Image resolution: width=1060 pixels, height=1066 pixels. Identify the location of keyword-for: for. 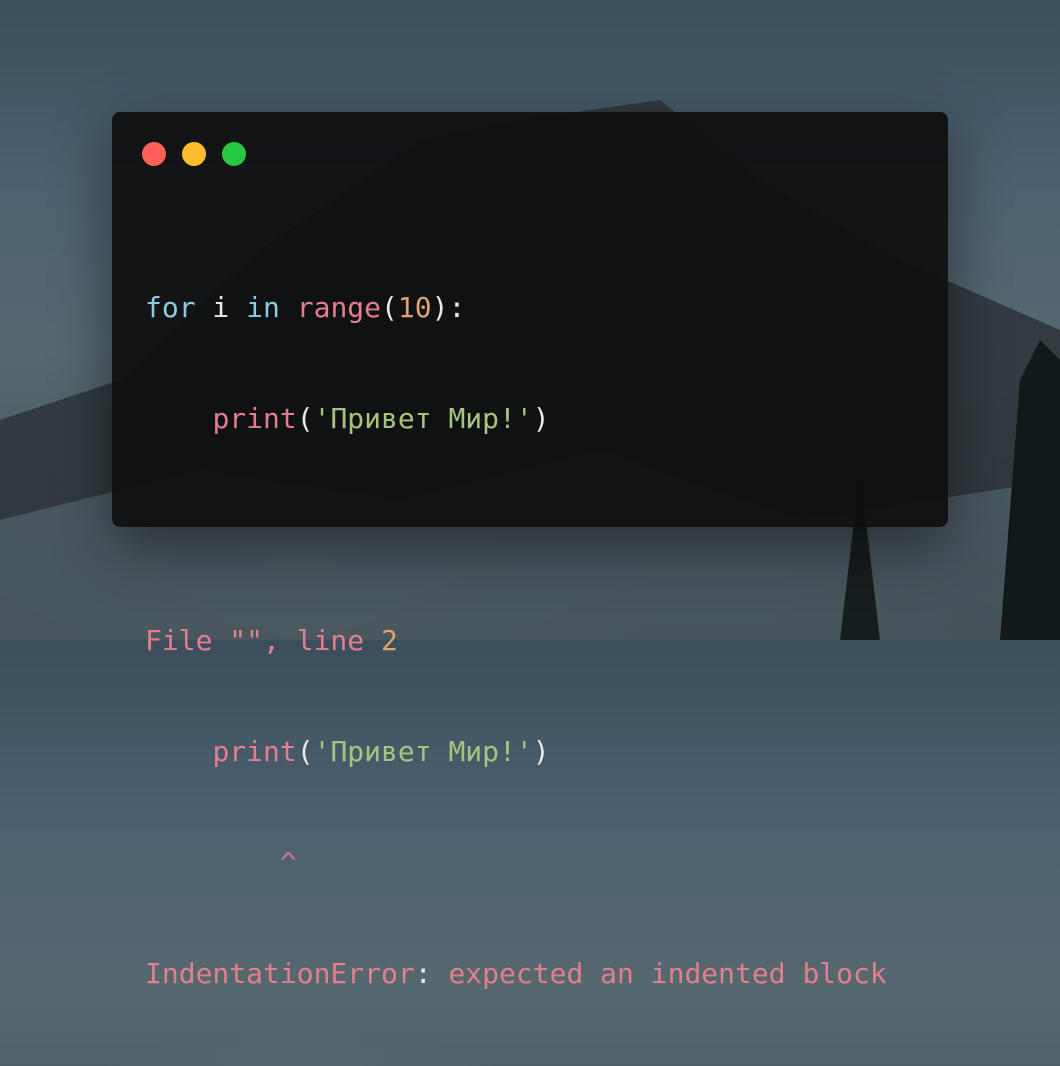
(170, 307).